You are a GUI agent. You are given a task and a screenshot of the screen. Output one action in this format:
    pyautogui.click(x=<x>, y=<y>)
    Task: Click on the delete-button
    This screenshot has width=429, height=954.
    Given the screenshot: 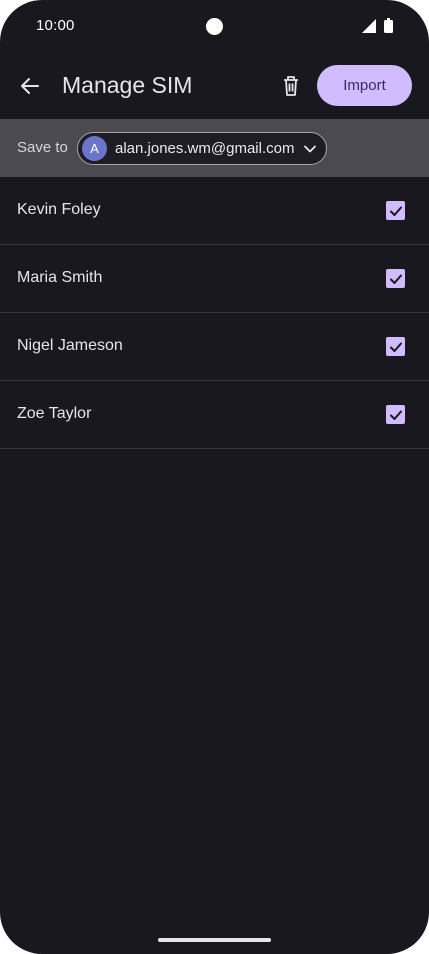 What is the action you would take?
    pyautogui.click(x=291, y=86)
    